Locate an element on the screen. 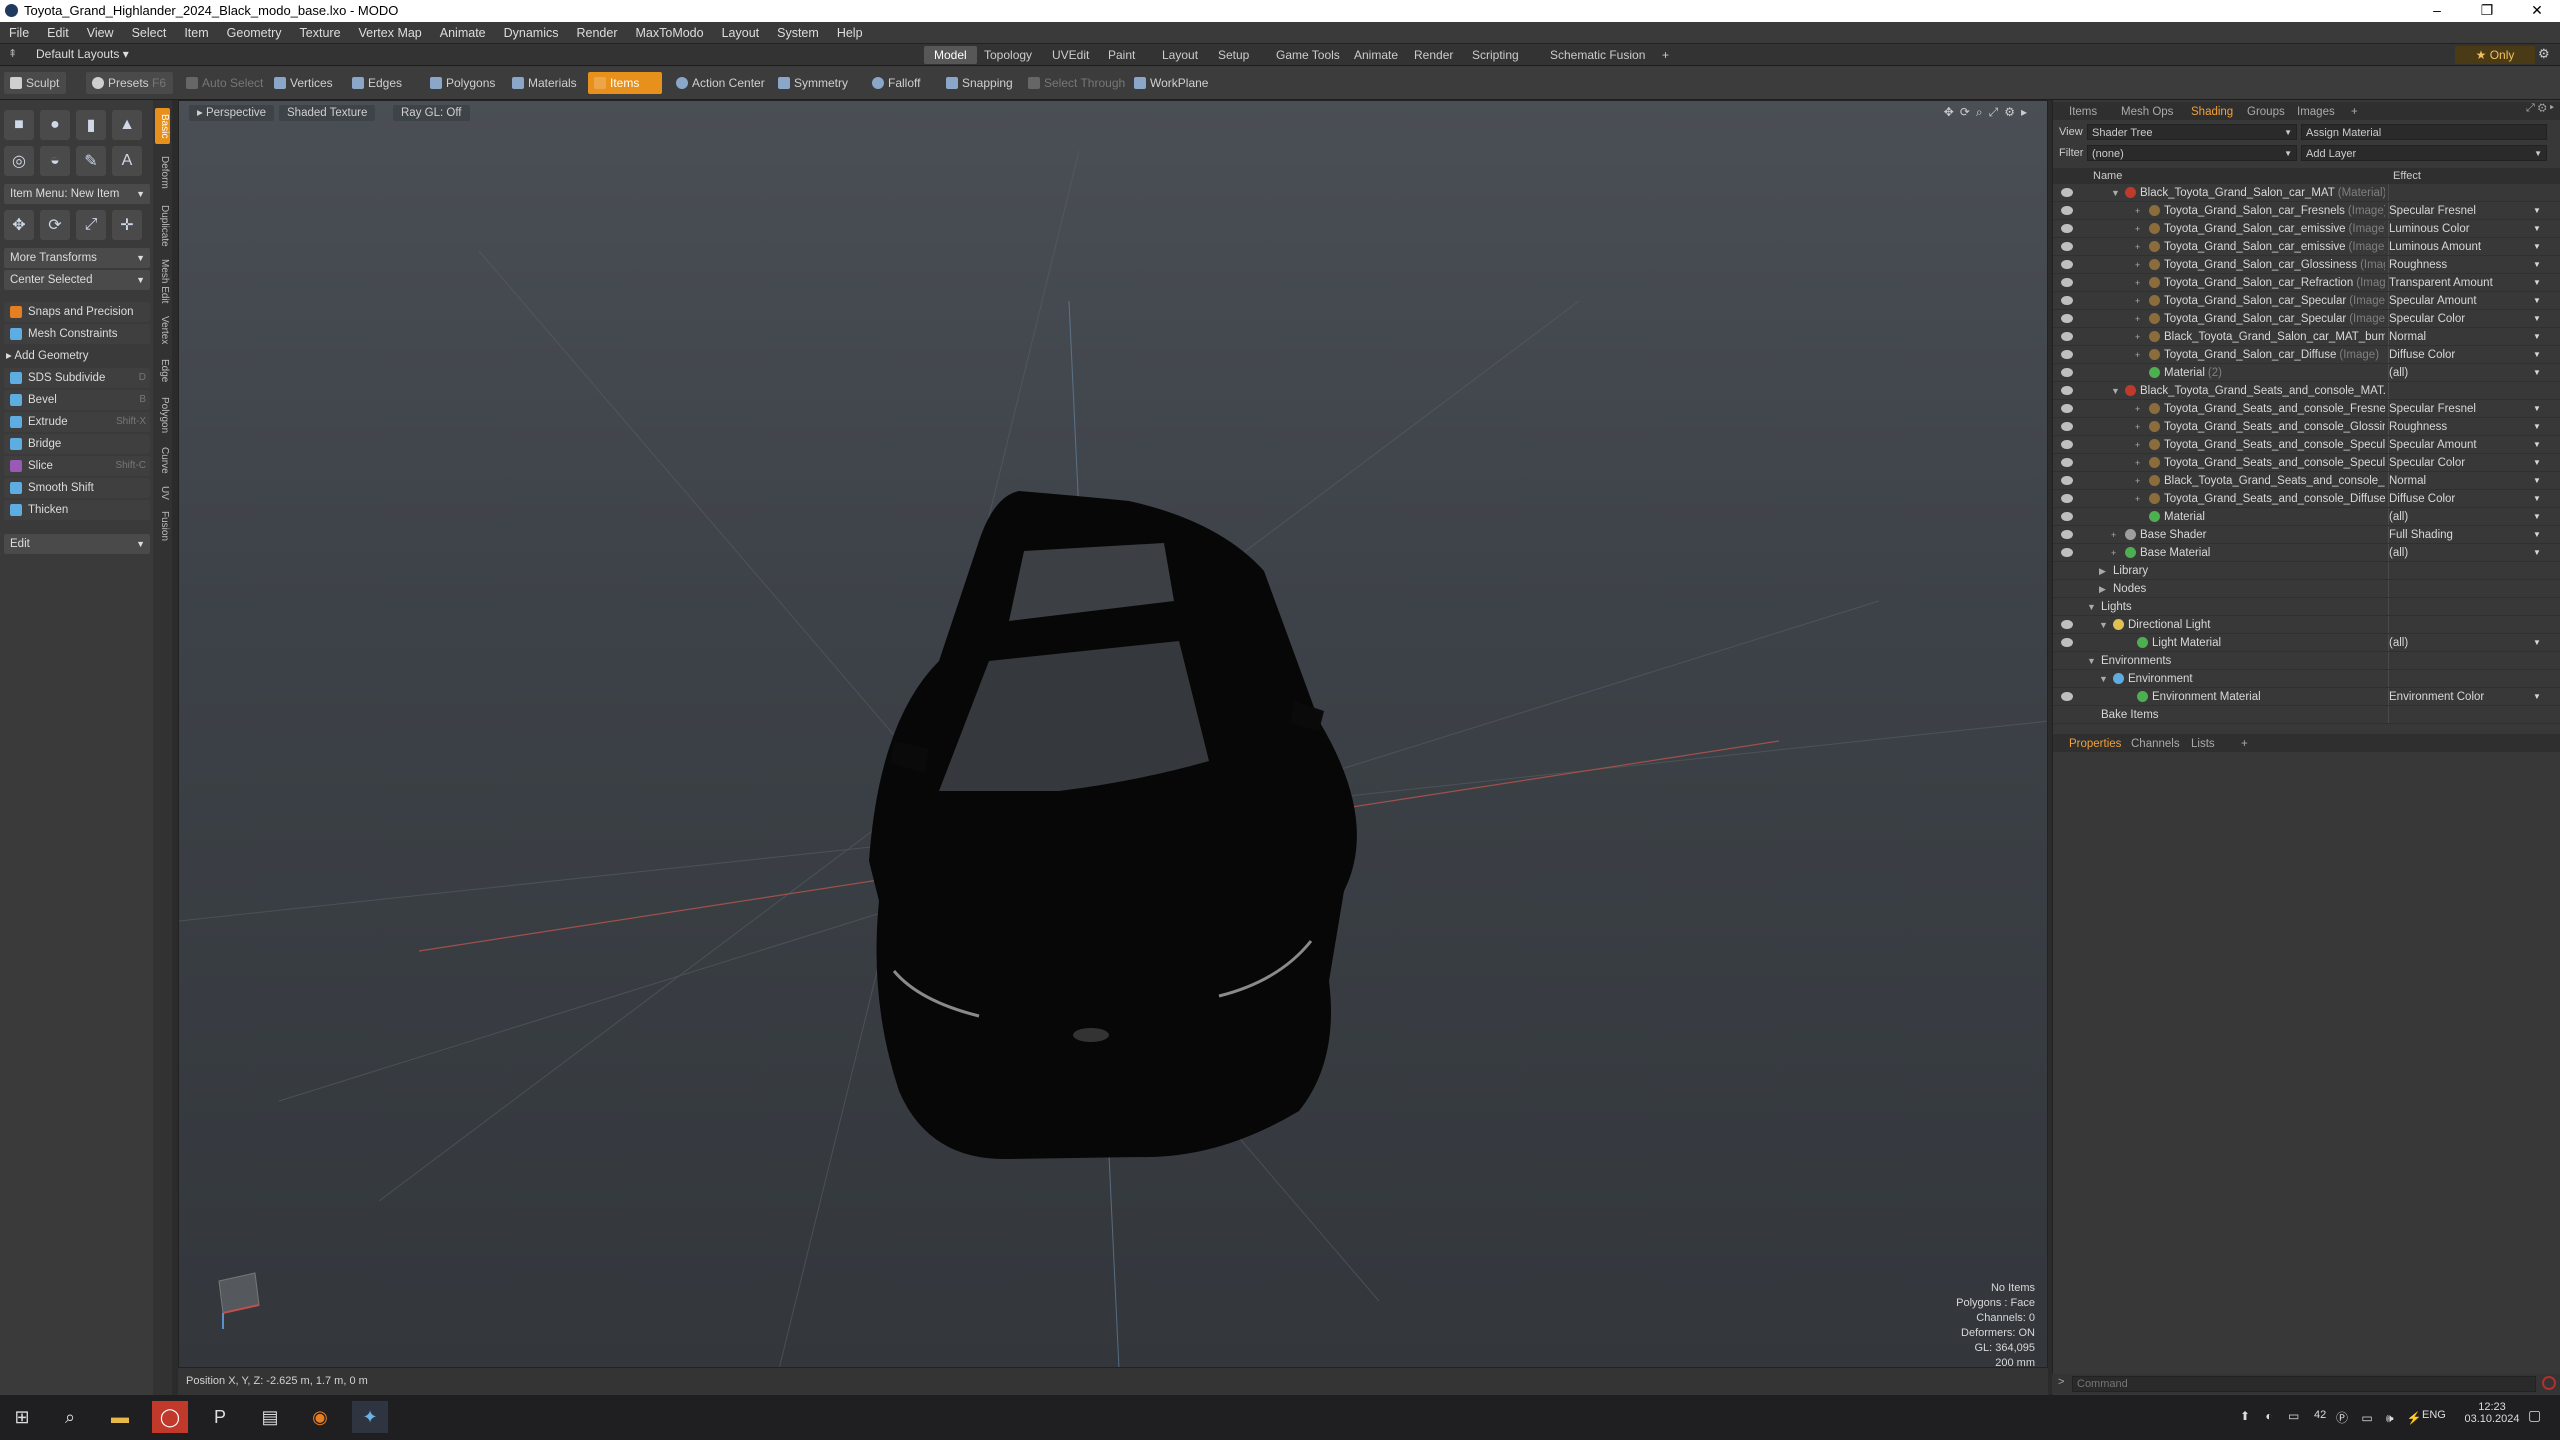 The image size is (2560, 1440). gear-icon: ⚙ is located at coordinates (2544, 54).